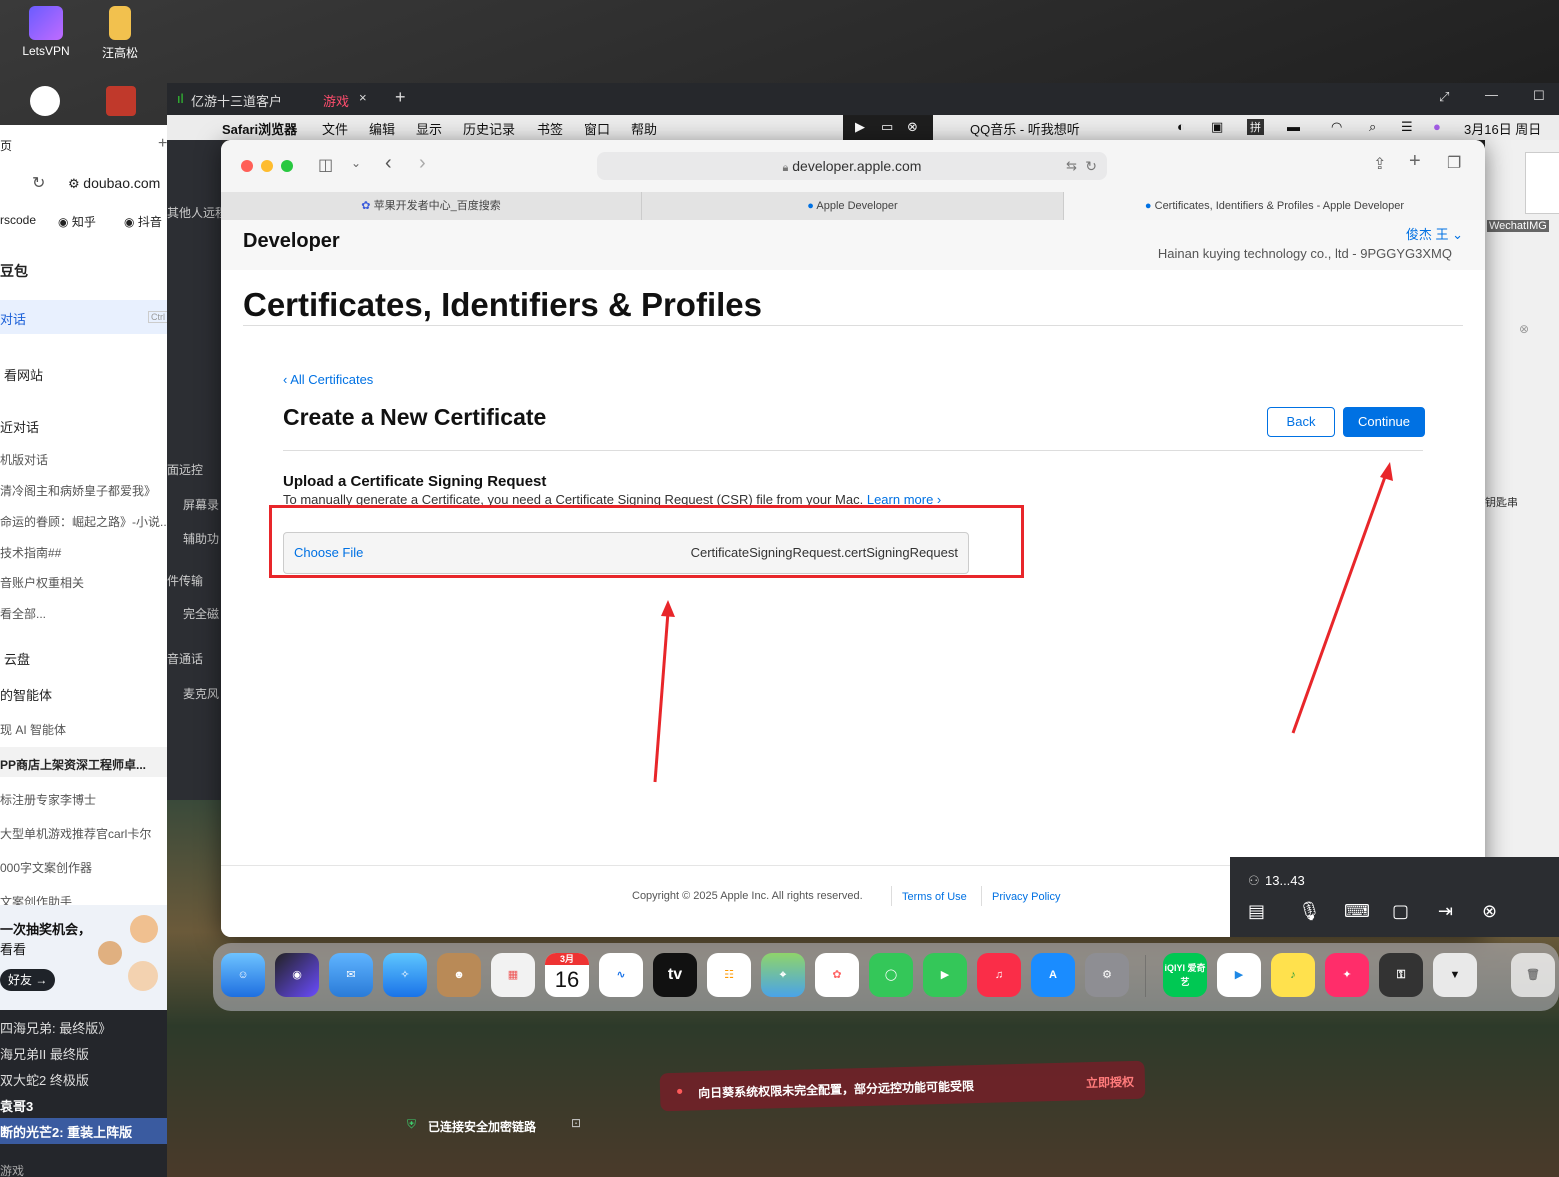 The height and width of the screenshot is (1177, 1559). I want to click on game-list-item: 海兄弟II 最终版, so click(44, 1053).